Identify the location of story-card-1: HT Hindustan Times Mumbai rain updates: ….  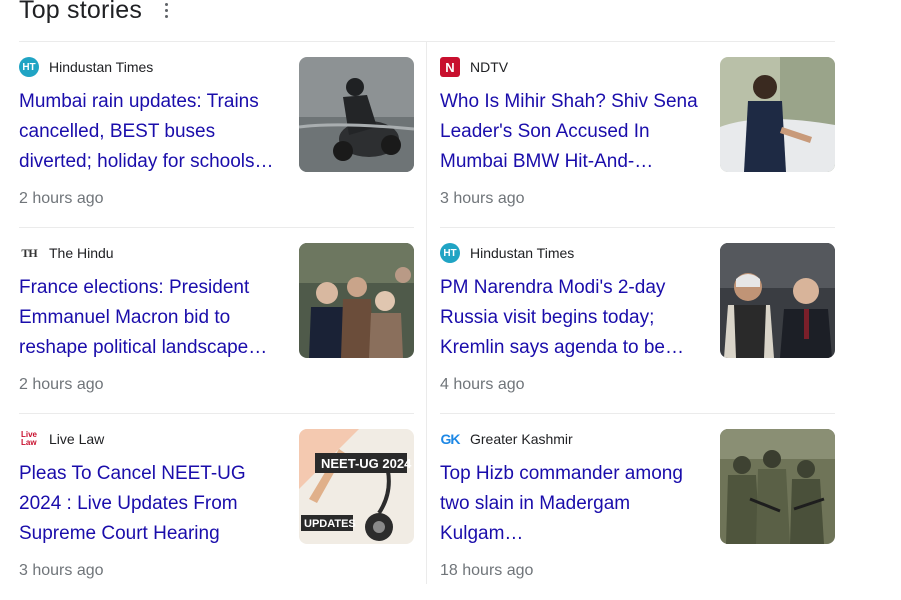
(216, 135).